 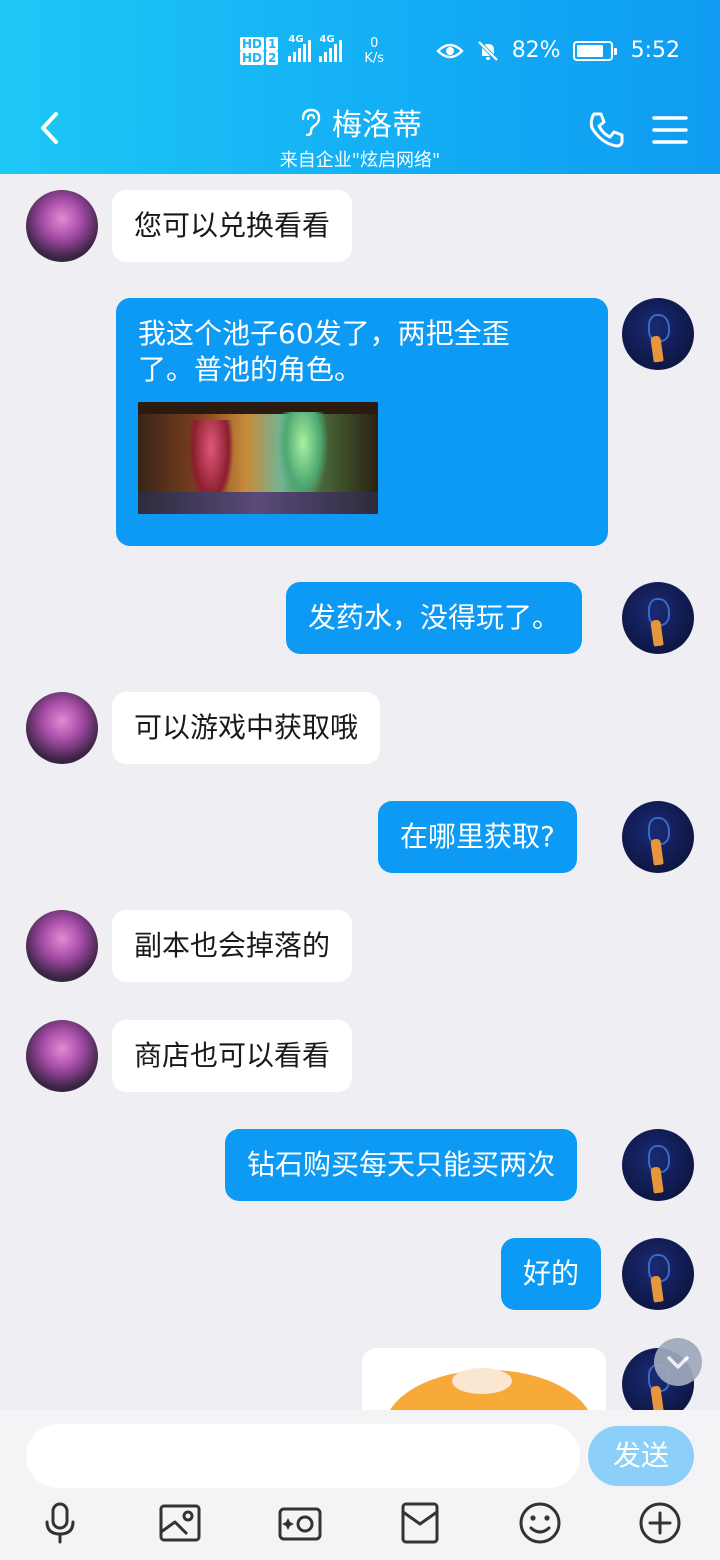 What do you see at coordinates (589, 50) in the screenshot?
I see `battery-fill` at bounding box center [589, 50].